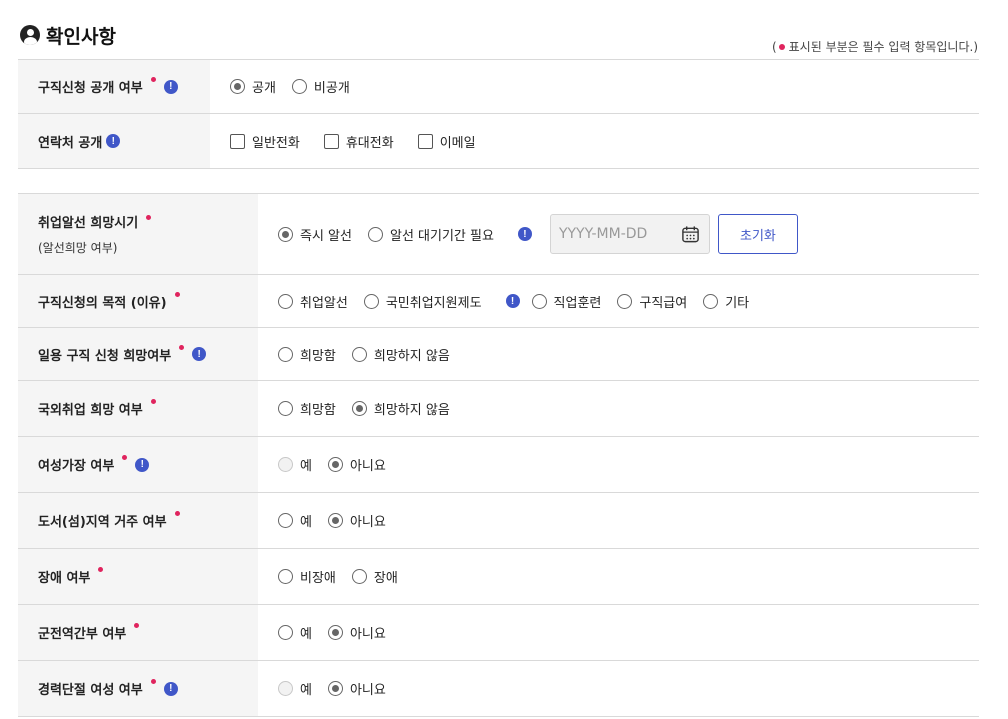  I want to click on row-label: 구직신청 공개 여부 !, so click(114, 86).